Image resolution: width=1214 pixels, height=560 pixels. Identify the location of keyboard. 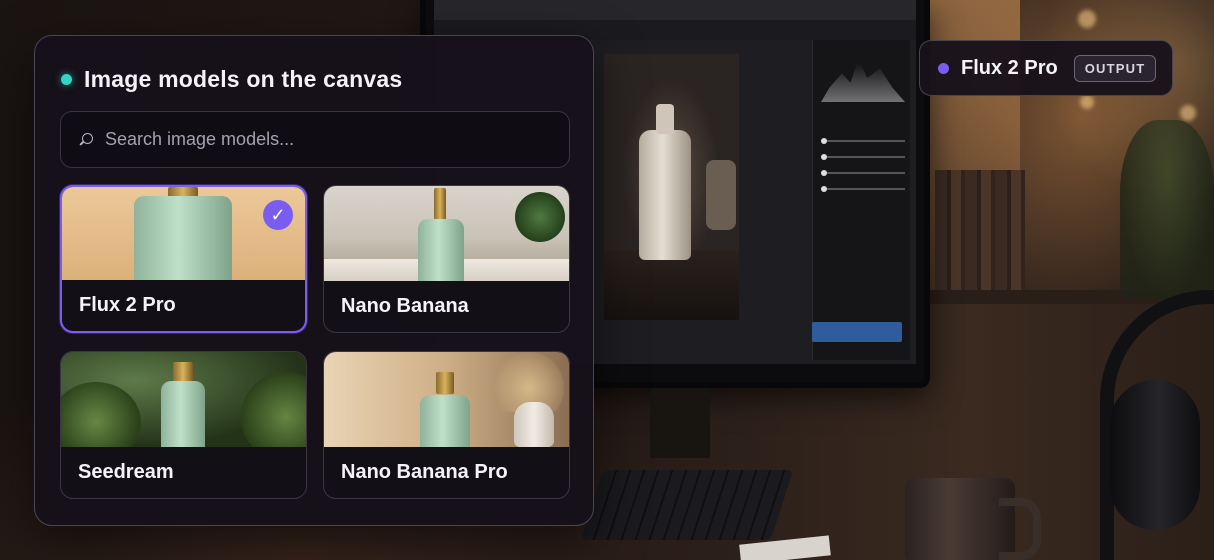
(687, 505).